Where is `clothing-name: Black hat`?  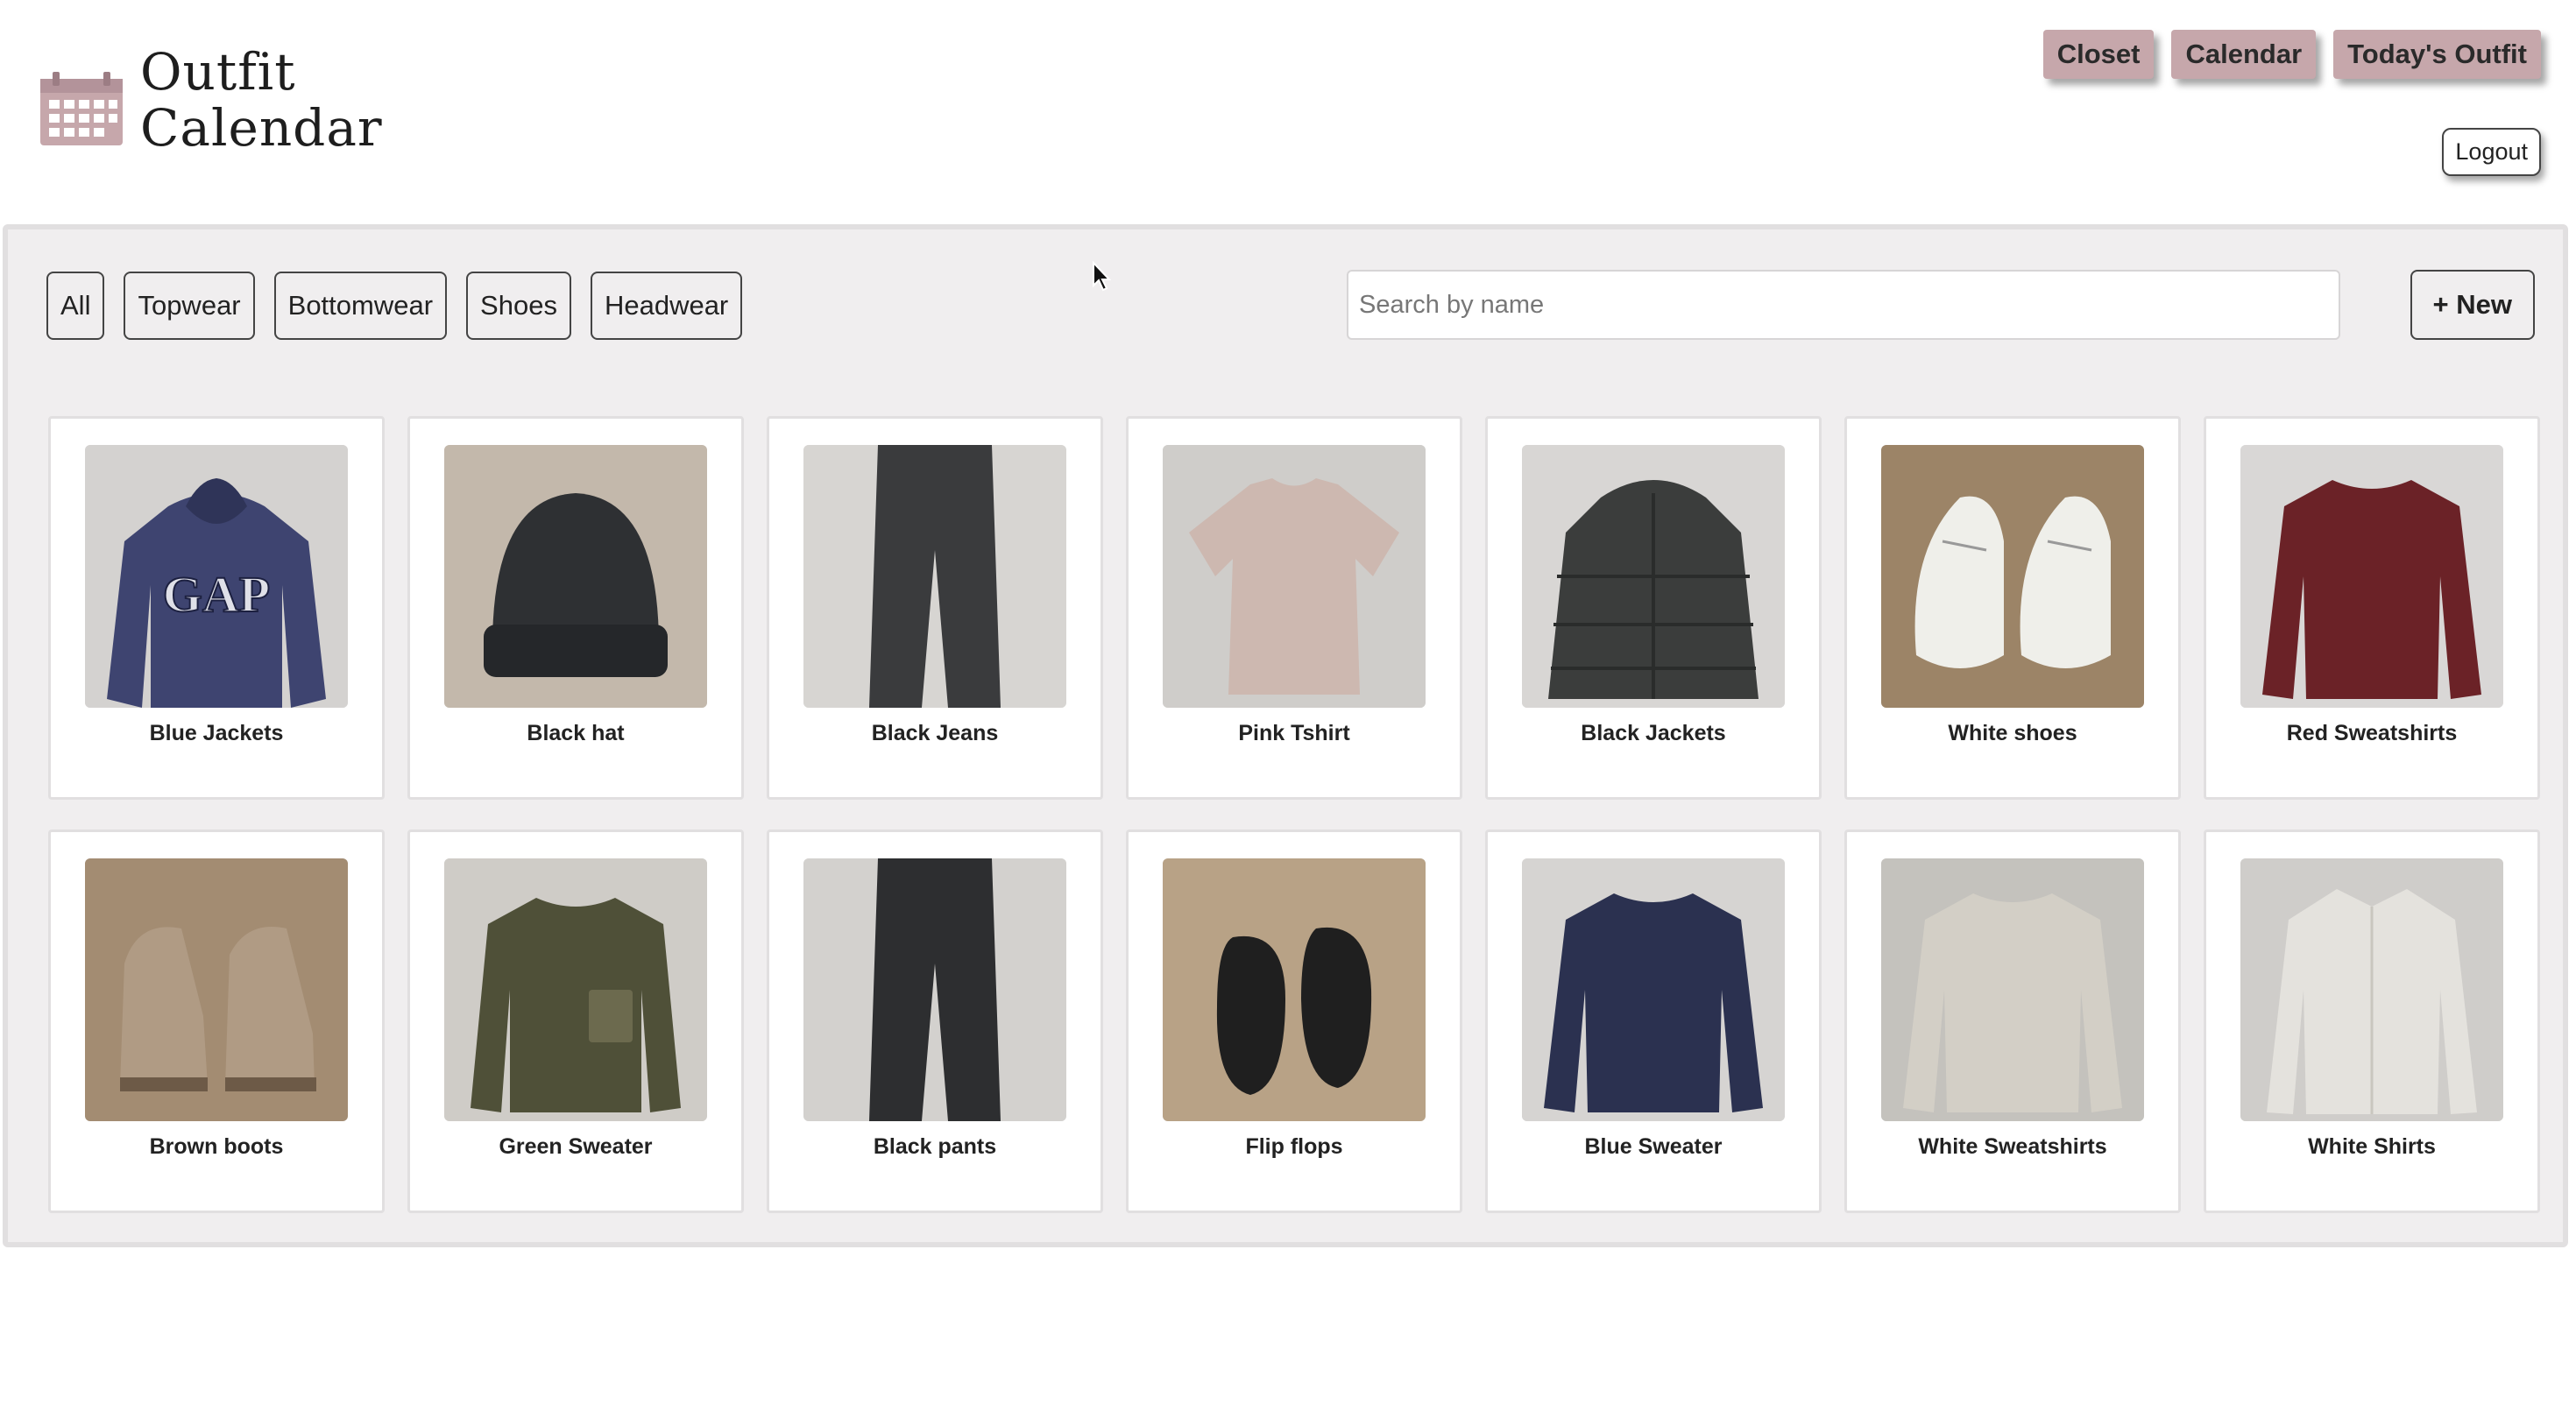
clothing-name: Black hat is located at coordinates (576, 733).